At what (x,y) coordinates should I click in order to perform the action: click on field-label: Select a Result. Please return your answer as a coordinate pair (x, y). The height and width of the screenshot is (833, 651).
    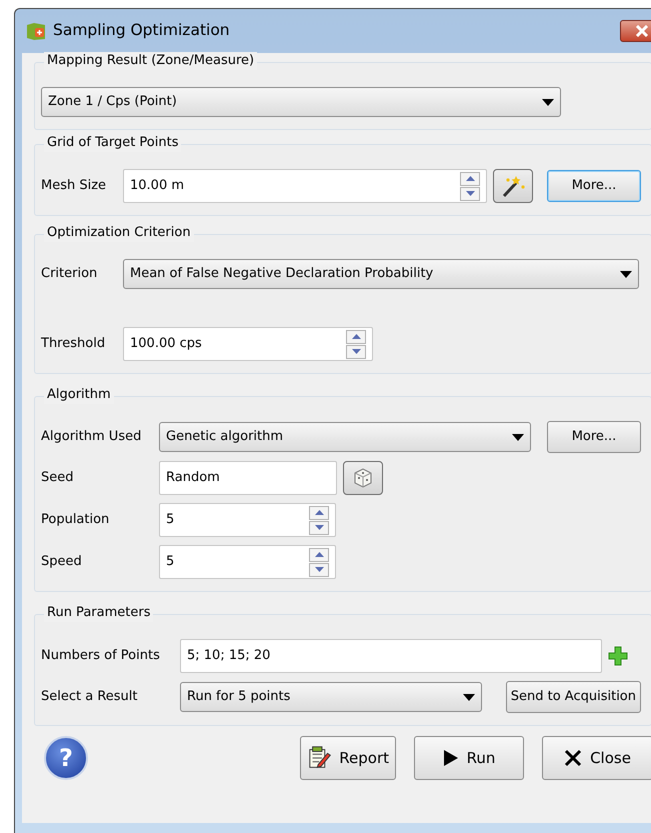
    Looking at the image, I should click on (90, 697).